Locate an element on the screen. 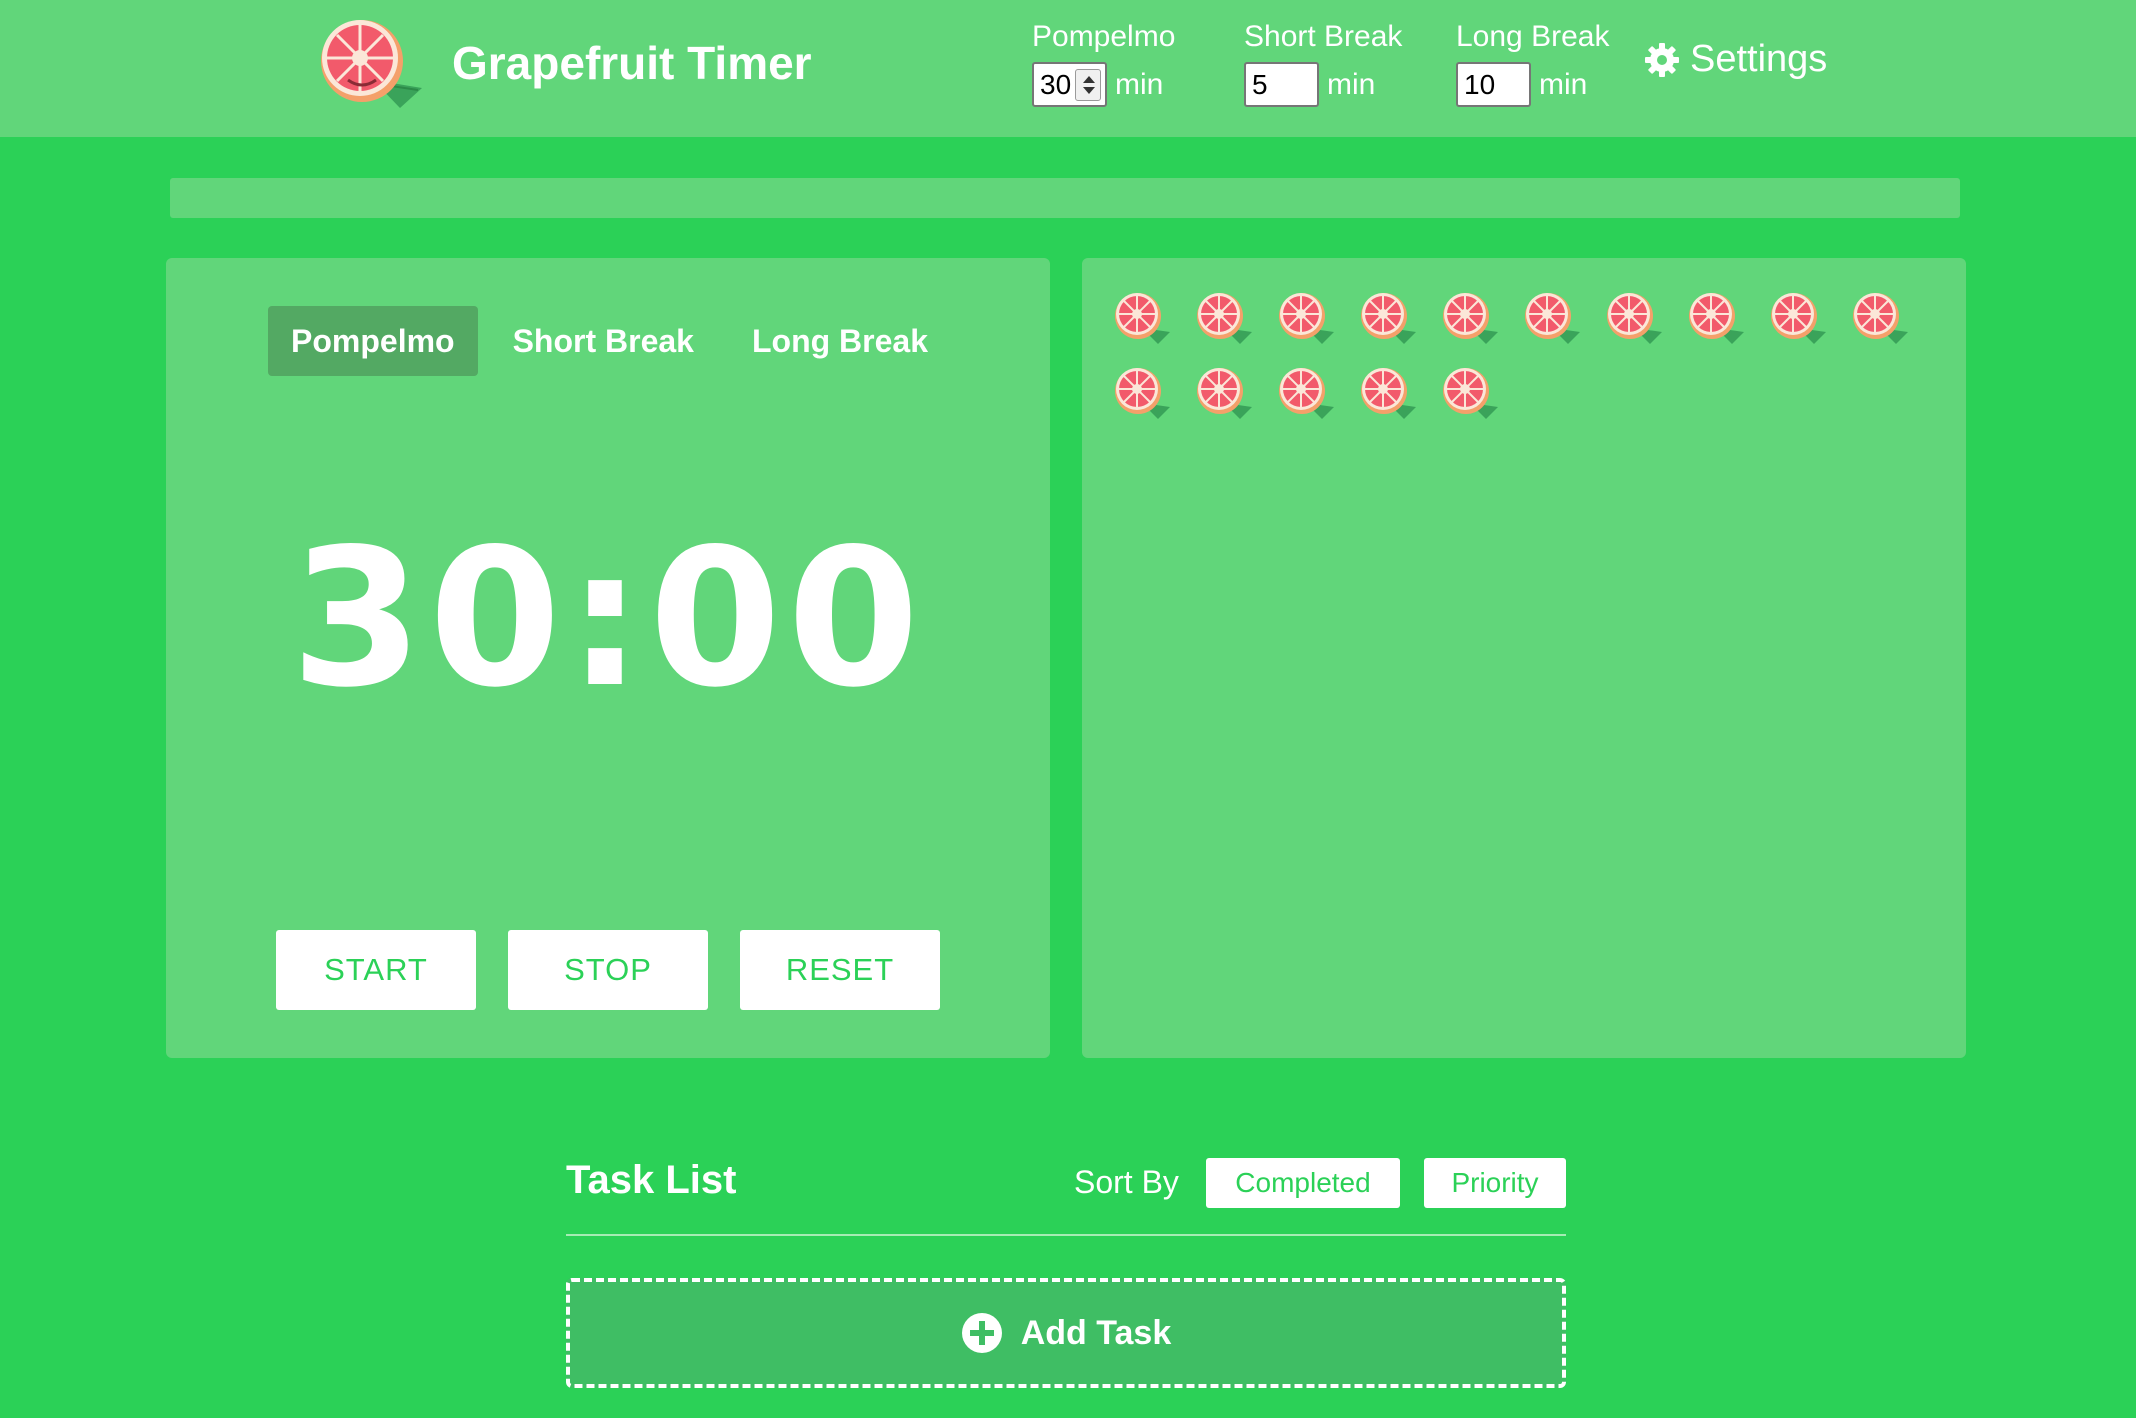 Image resolution: width=2136 pixels, height=1418 pixels. timer-display: 30:00 is located at coordinates (608, 618).